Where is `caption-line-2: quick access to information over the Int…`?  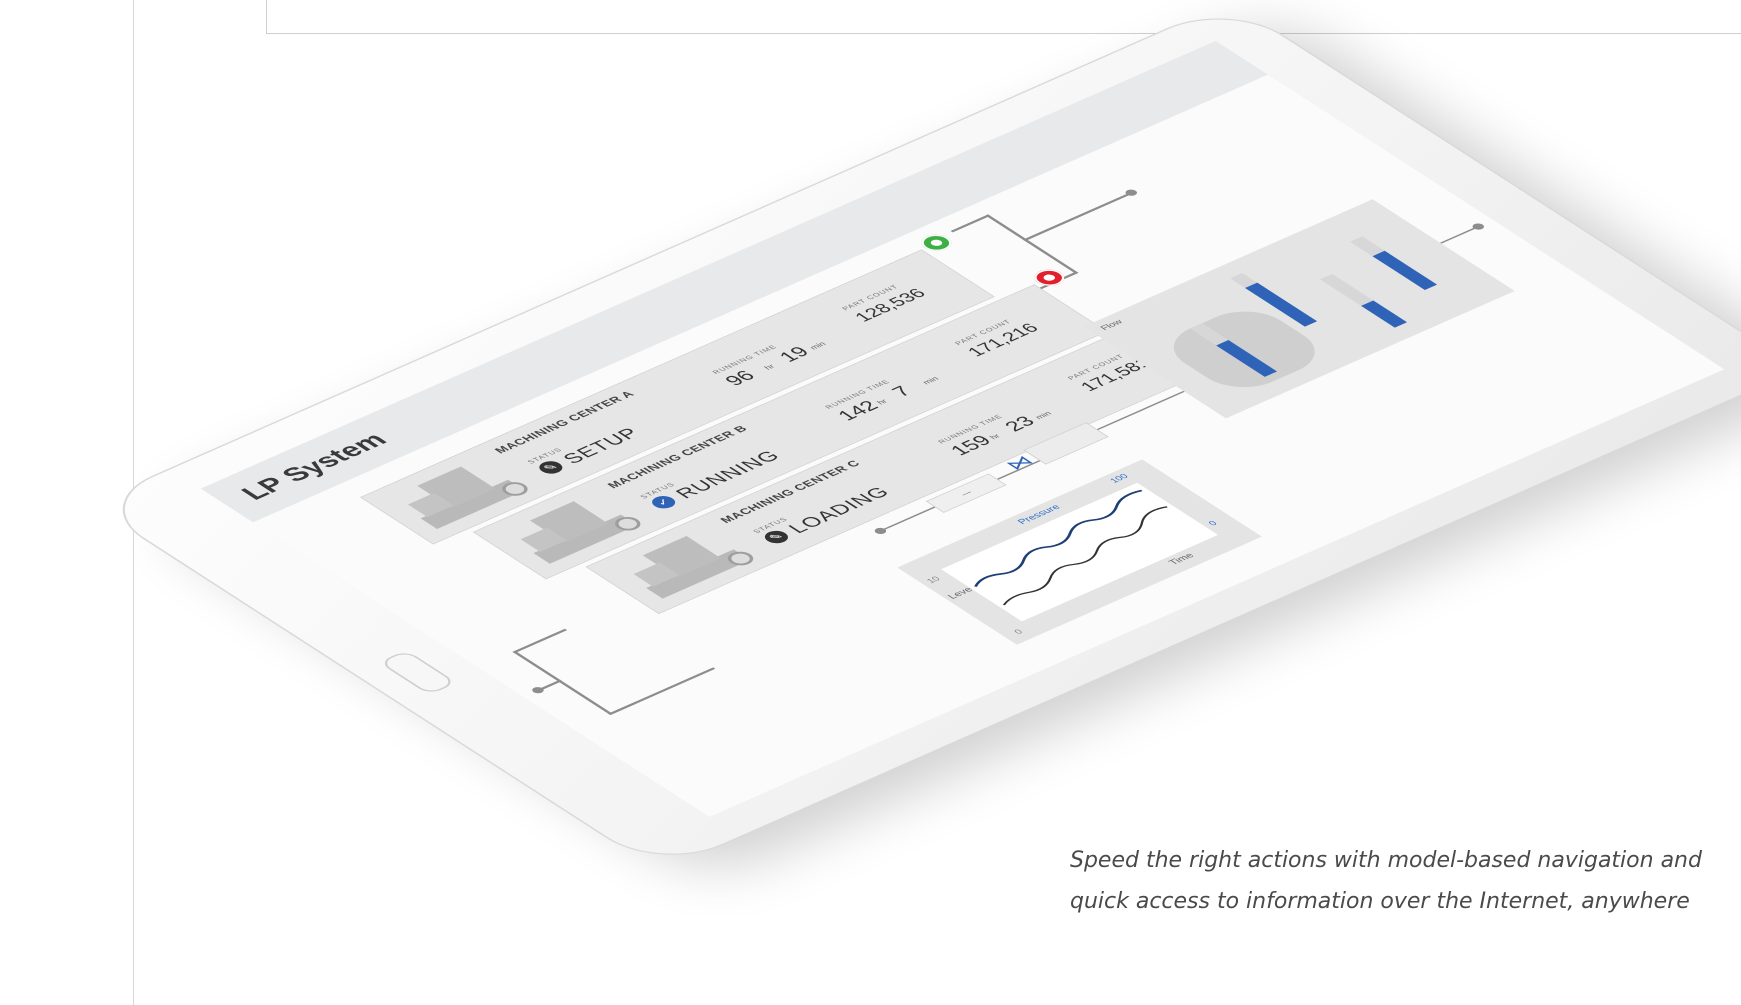
caption-line-2: quick access to information over the Int… is located at coordinates (1380, 901).